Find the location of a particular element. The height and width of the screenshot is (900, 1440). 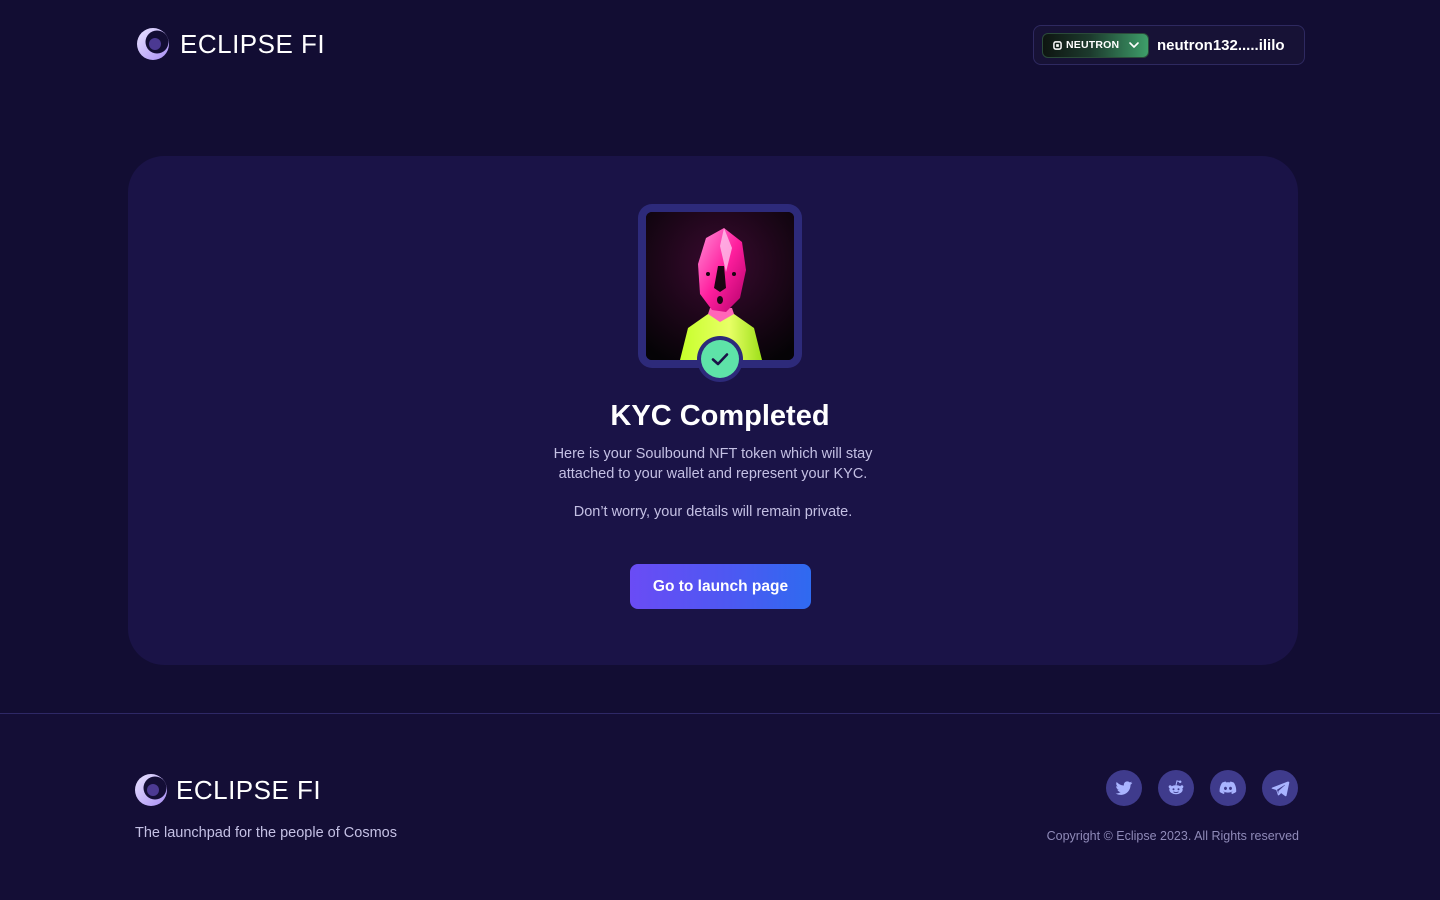

footer-tagline: The launchpad for the people of Cosmos is located at coordinates (266, 833).